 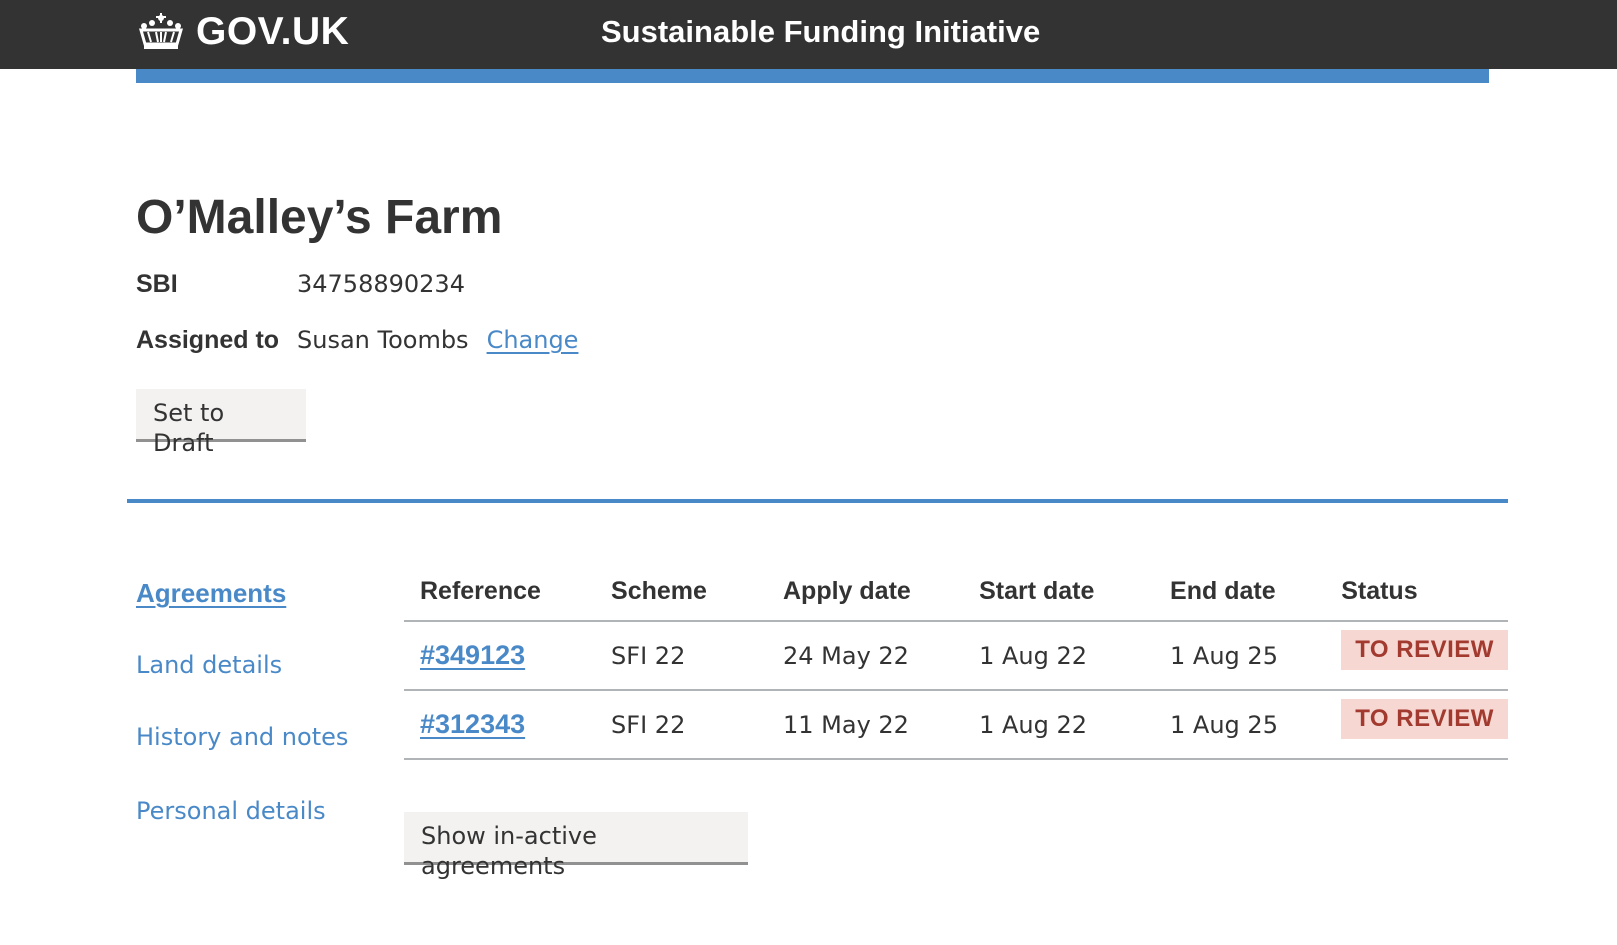 I want to click on header-status: Status, so click(x=1416, y=597).